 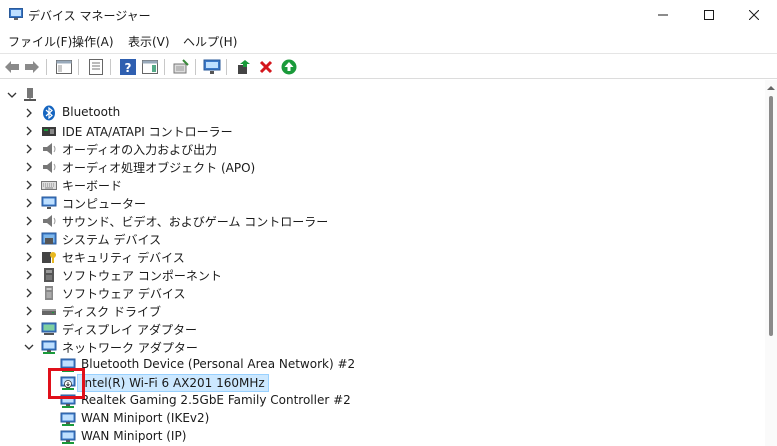 What do you see at coordinates (195, 222) in the screenshot?
I see `tree-category-label: サウンド、ビデオ、およびゲーム コントローラー` at bounding box center [195, 222].